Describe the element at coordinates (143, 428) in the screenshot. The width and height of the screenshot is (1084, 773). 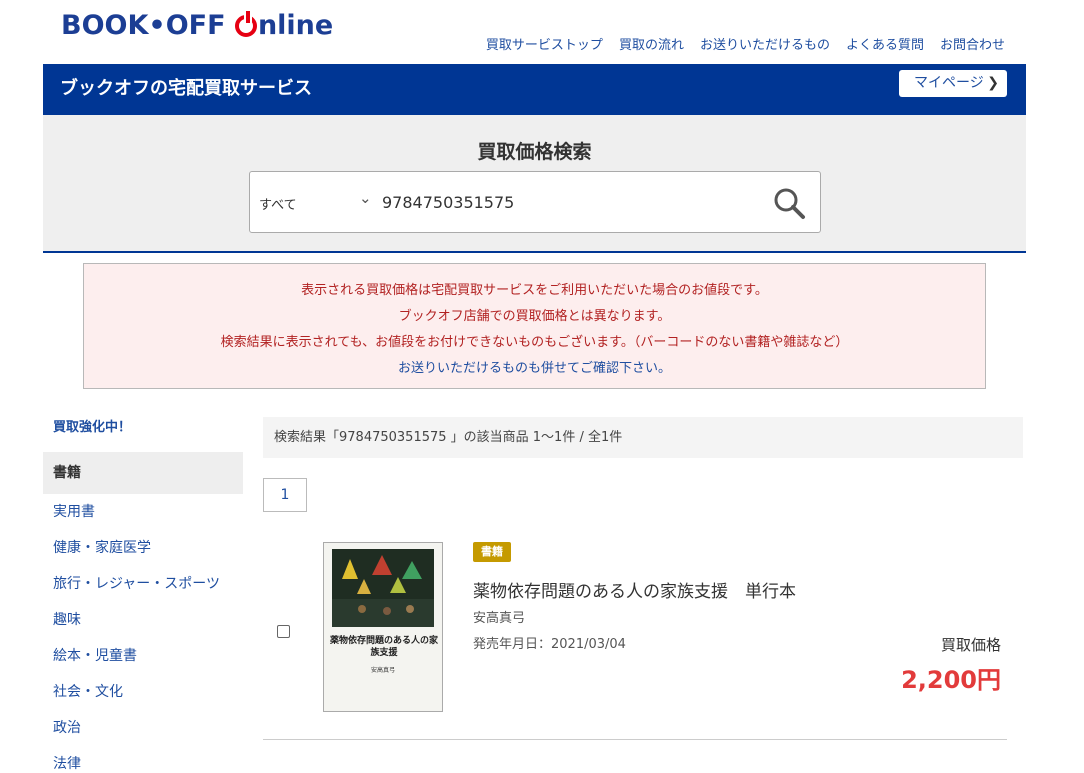
I see `sidebar-hot-link: 買取強化中！` at that location.